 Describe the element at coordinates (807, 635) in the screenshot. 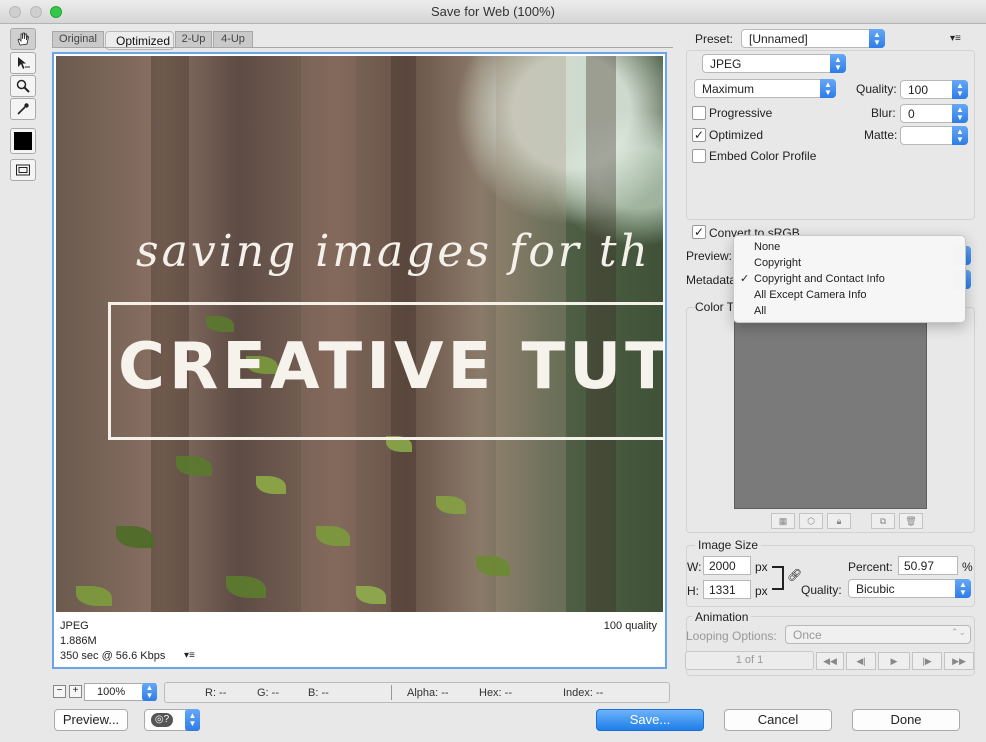

I see `looping-options-value: Once` at that location.